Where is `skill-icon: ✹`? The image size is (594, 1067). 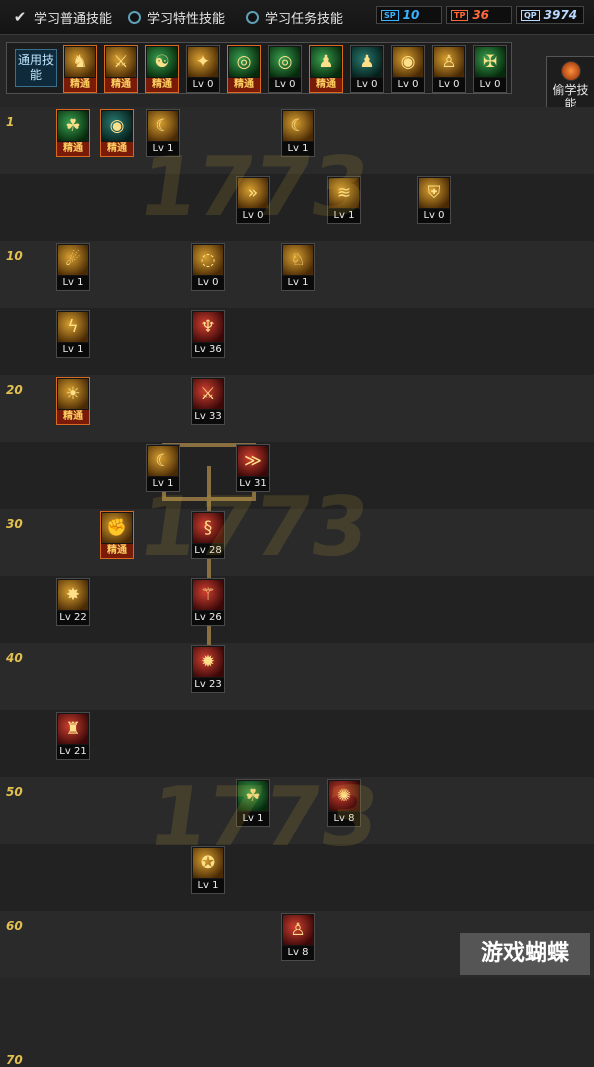
skill-icon: ✹ is located at coordinates (208, 662).